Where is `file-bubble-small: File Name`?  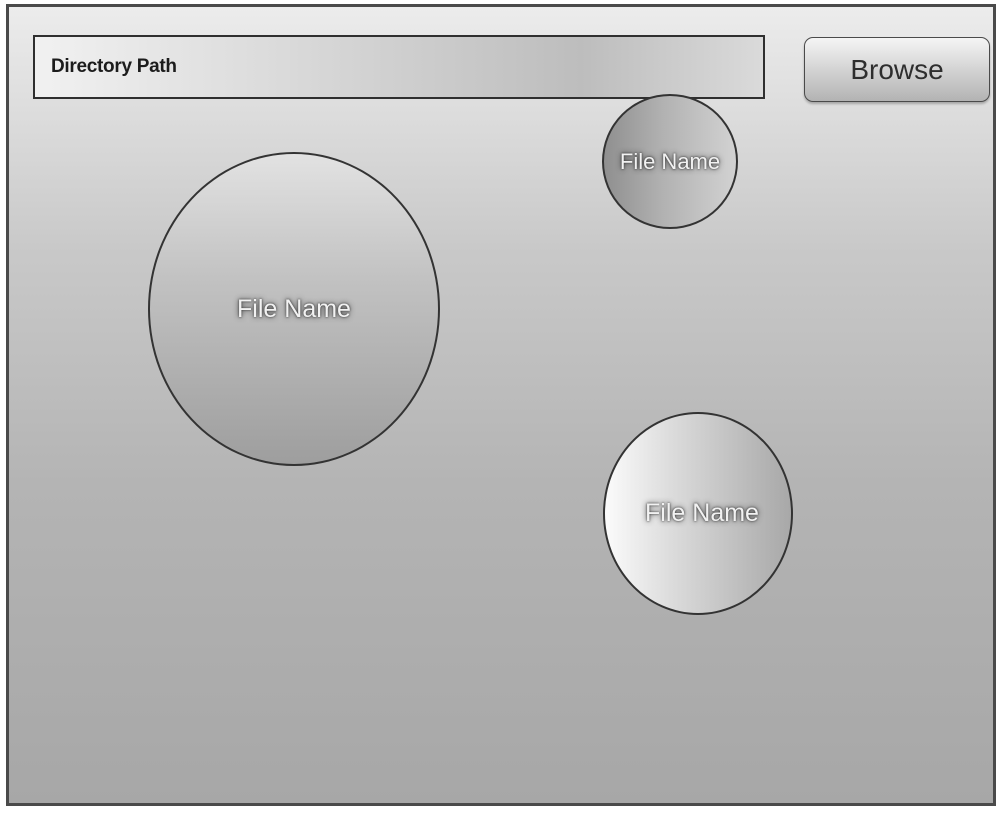 file-bubble-small: File Name is located at coordinates (670, 161).